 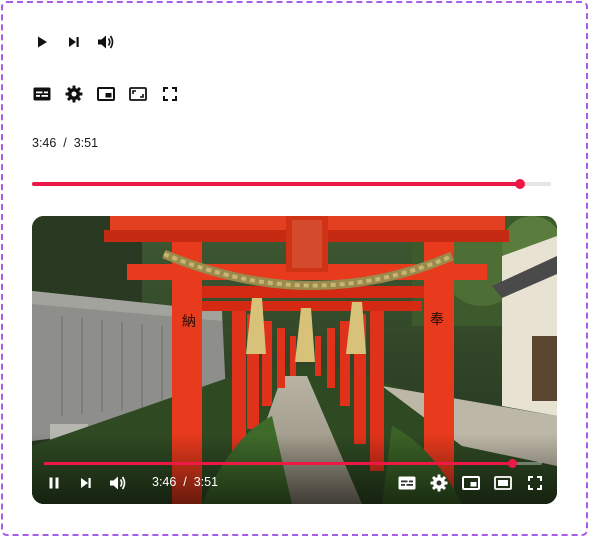 I want to click on svg-text: 納, so click(x=189, y=322).